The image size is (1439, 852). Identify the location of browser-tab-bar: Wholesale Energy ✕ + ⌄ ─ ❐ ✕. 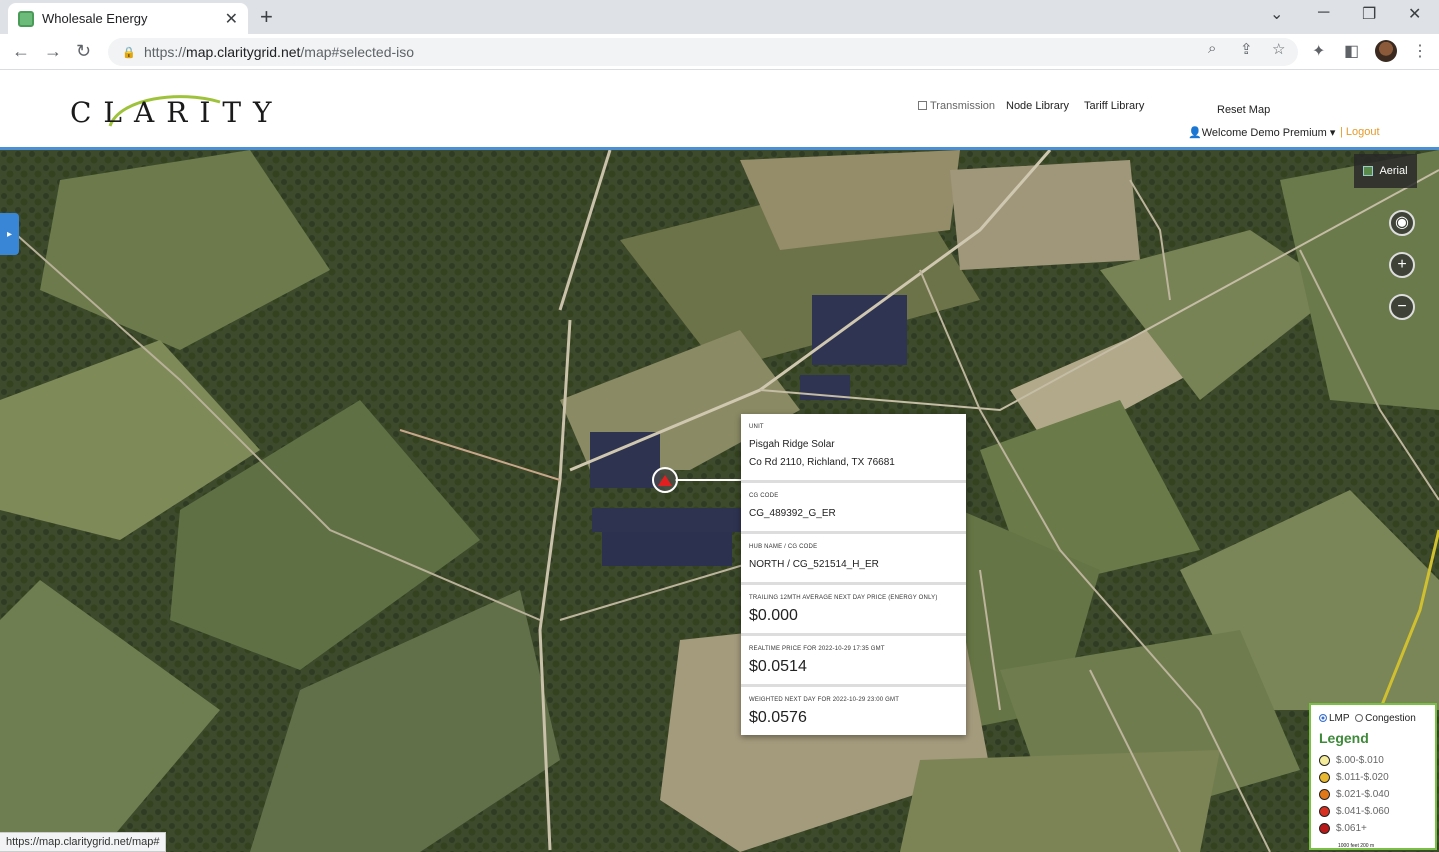
(719, 17).